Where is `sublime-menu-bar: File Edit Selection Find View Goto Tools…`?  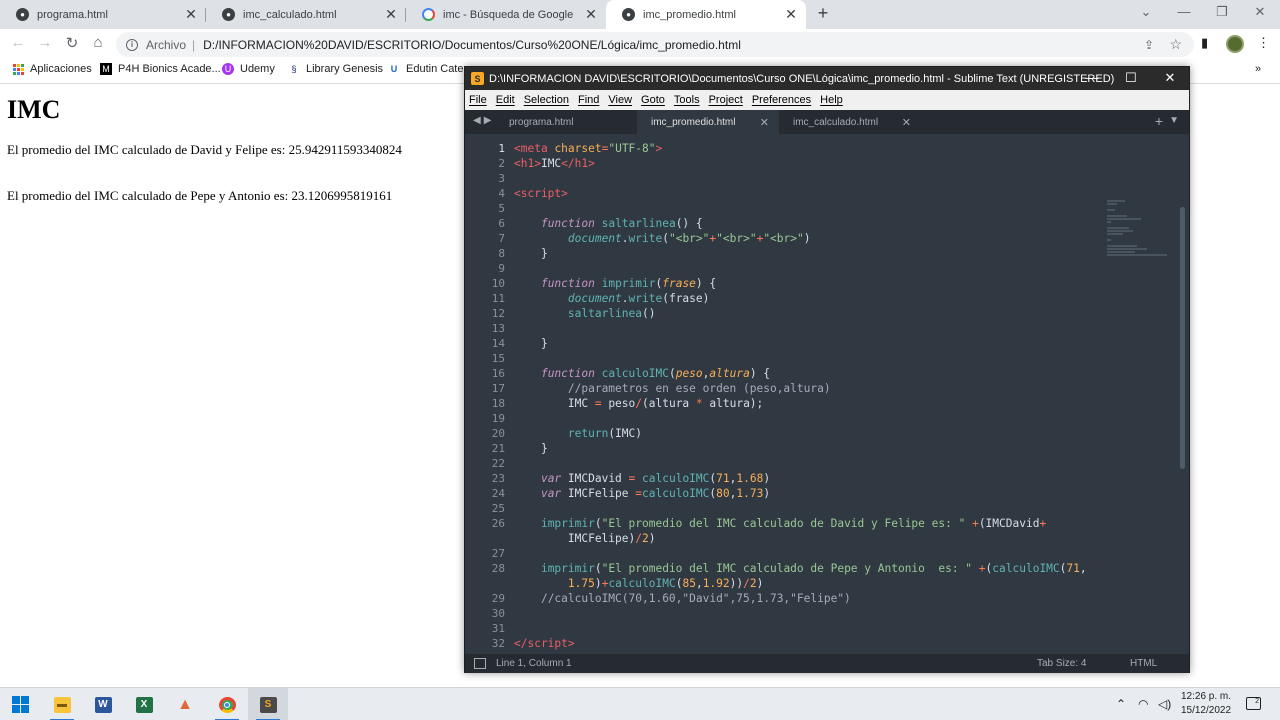
sublime-menu-bar: File Edit Selection Find View Goto Tools… is located at coordinates (827, 100).